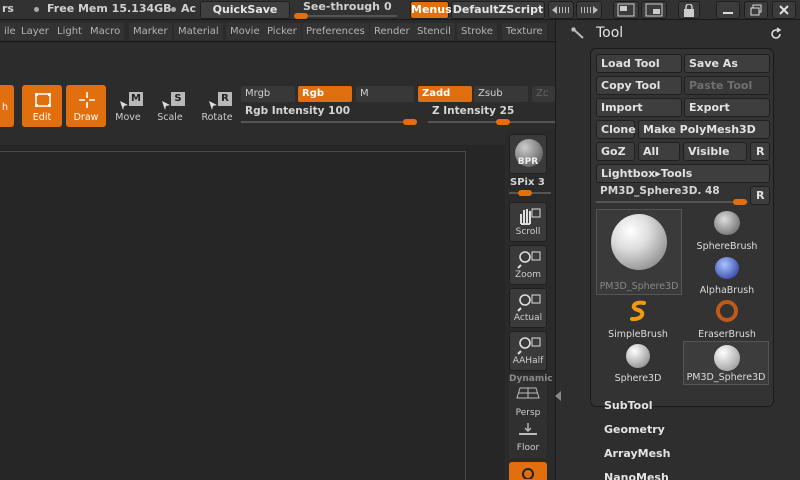  Describe the element at coordinates (561, 10) in the screenshot. I see `layout-prev-icon` at that location.